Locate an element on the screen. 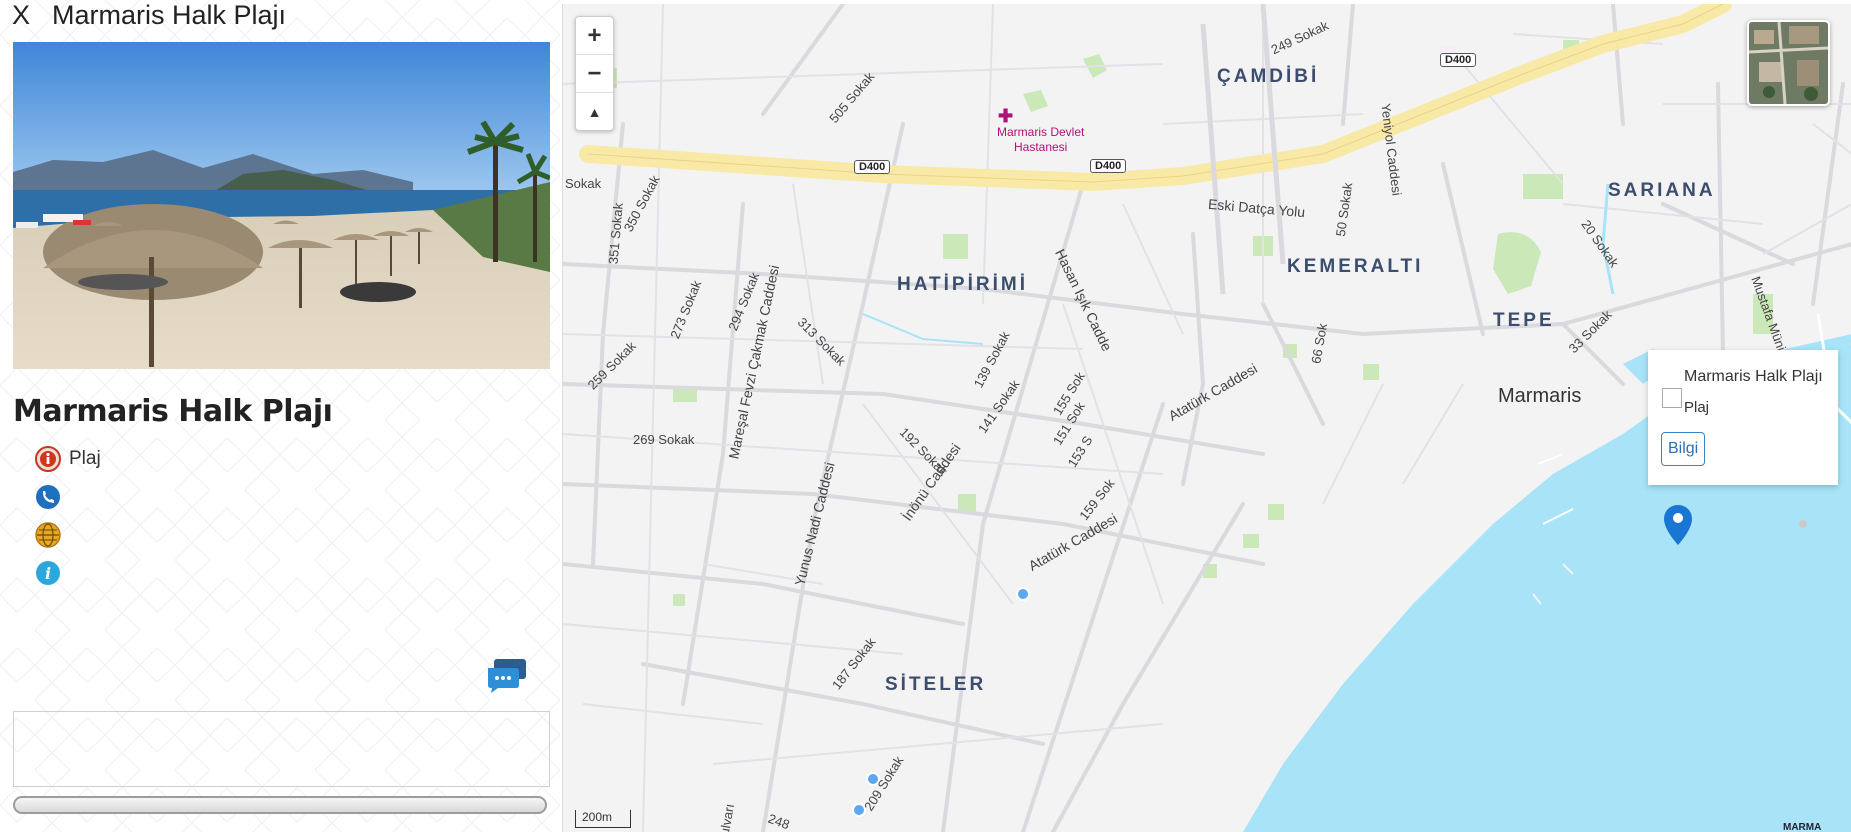 The width and height of the screenshot is (1851, 832). info-icon: i is located at coordinates (48, 573).